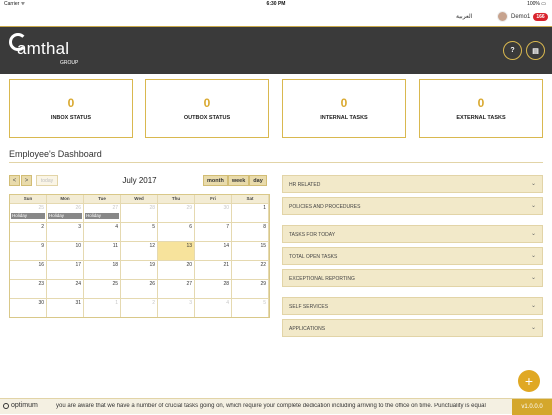  I want to click on calendar-day: 23, so click(28, 289).